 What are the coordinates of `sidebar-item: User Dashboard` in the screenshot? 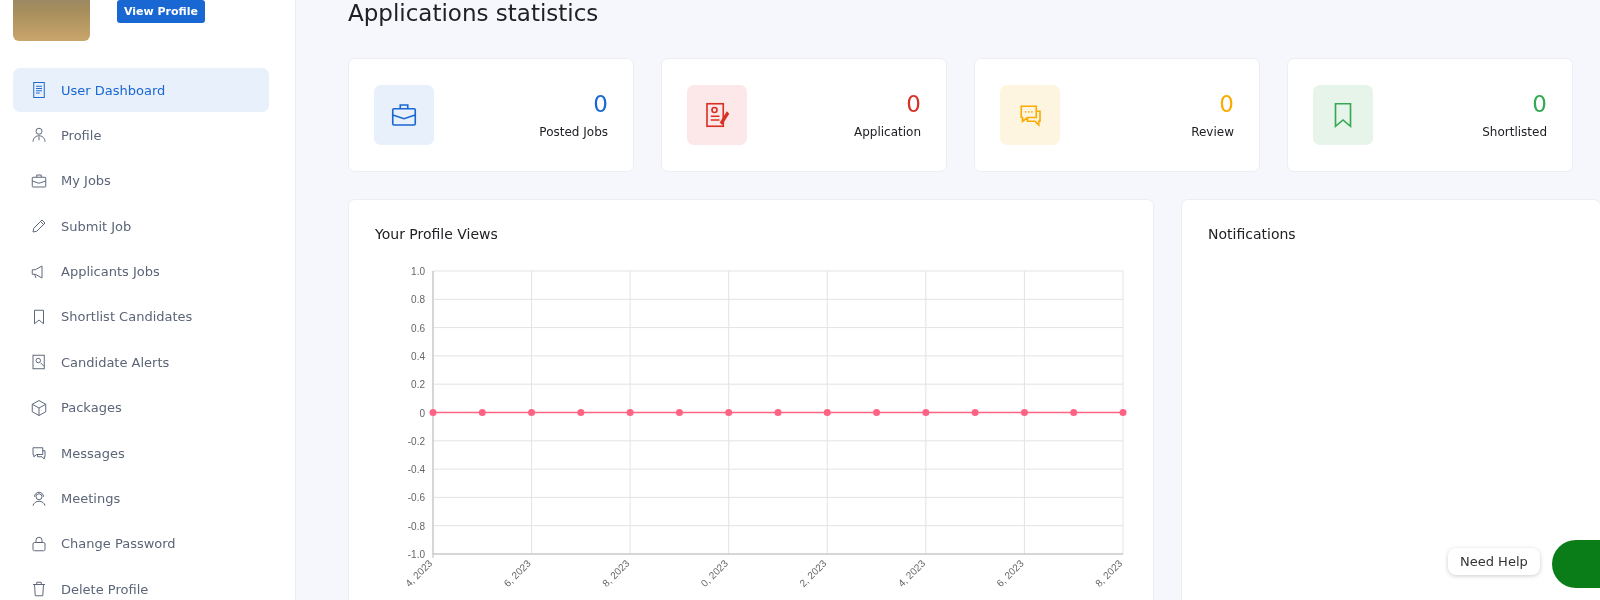 It's located at (141, 90).